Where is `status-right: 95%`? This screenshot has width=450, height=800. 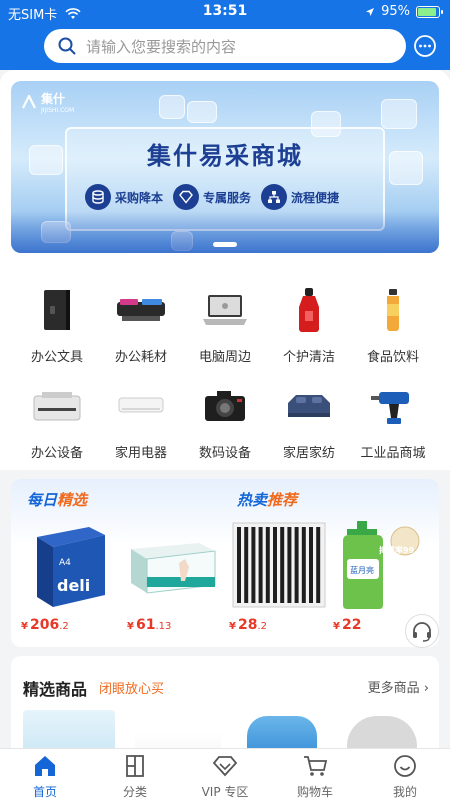
status-right: 95% is located at coordinates (404, 11).